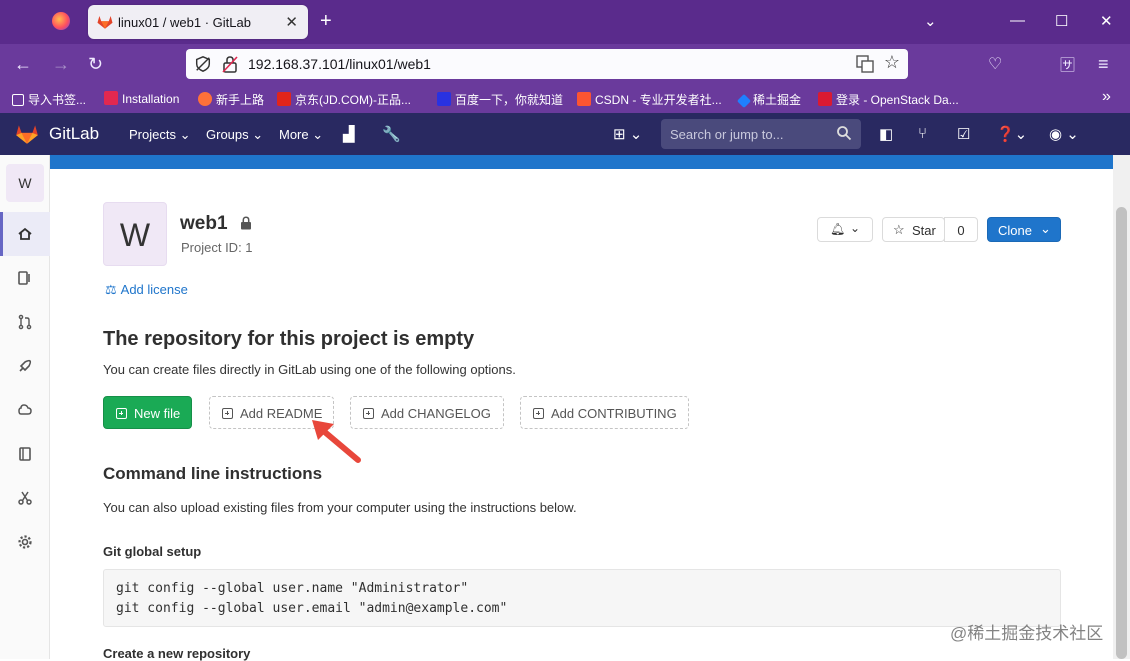 This screenshot has width=1130, height=661. I want to click on browser-tab-strip: linux01 / web1 · GitLab ✕ + ⌄ — ☐ ✕, so click(565, 22).